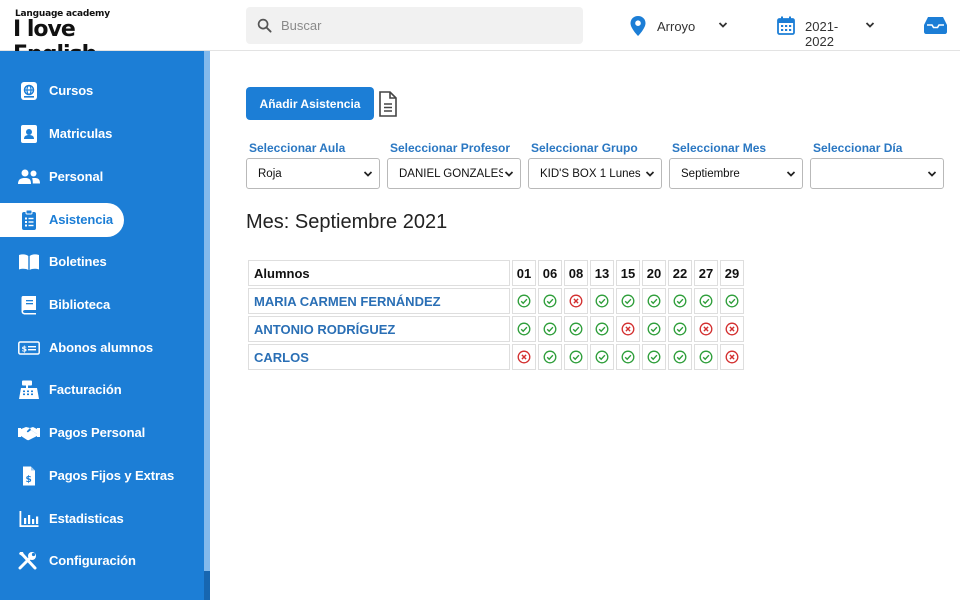 This screenshot has width=960, height=600. Describe the element at coordinates (62, 390) in the screenshot. I see `sidebar-item-facturacion: Facturación` at that location.